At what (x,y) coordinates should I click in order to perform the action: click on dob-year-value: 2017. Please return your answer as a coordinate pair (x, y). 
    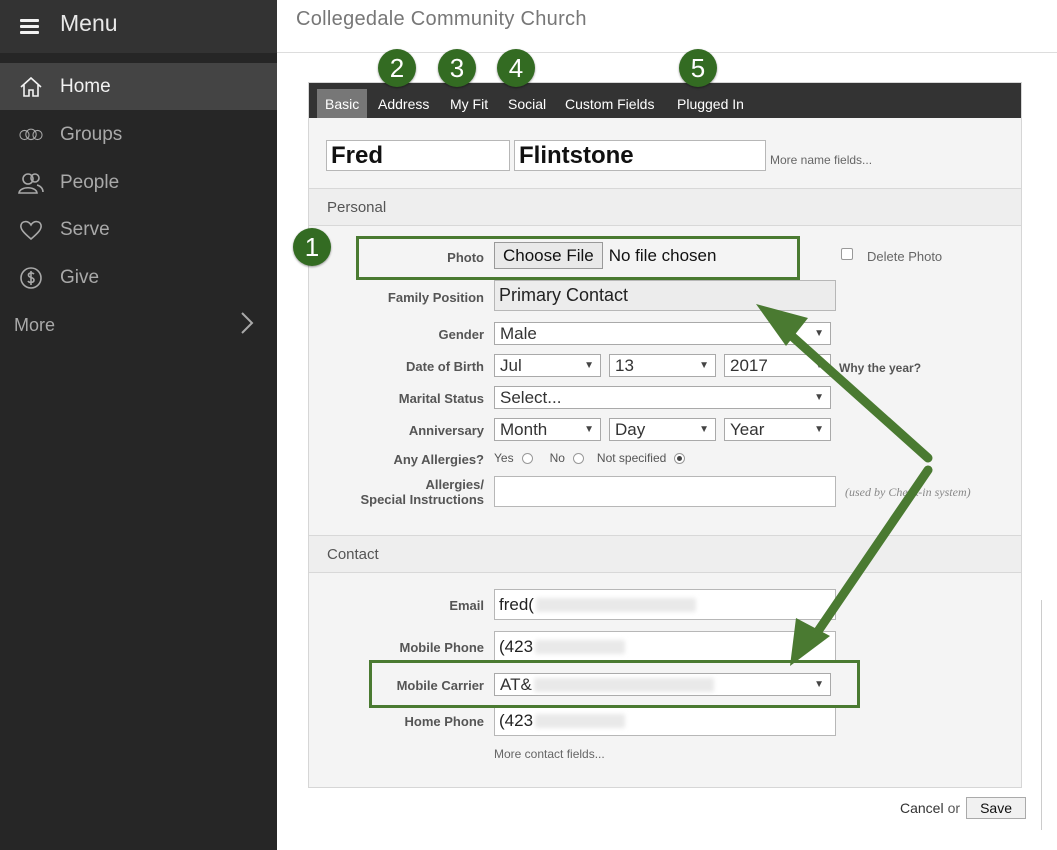
    Looking at the image, I should click on (749, 365).